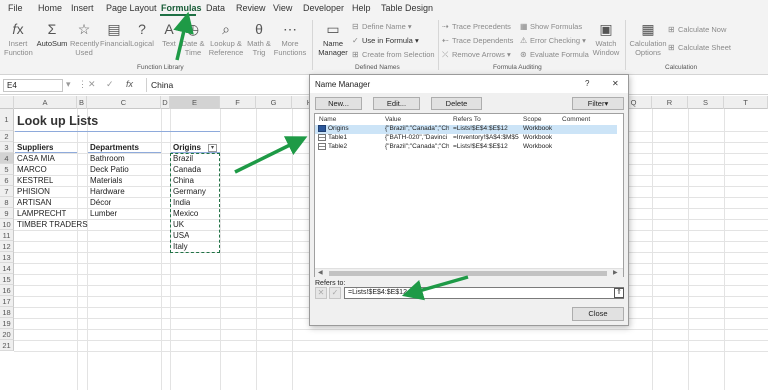 The image size is (768, 390). I want to click on row-header: 2, so click(7, 136).